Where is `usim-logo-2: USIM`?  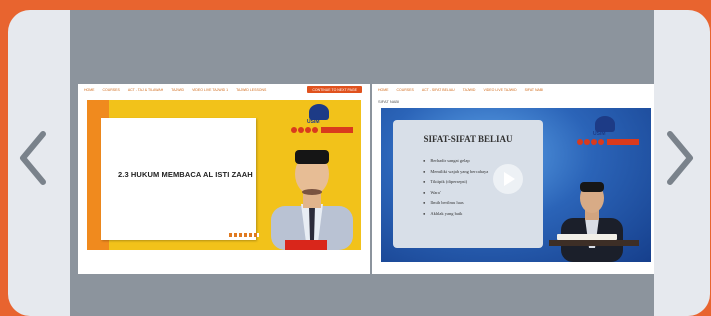 usim-logo-2: USIM is located at coordinates (612, 133).